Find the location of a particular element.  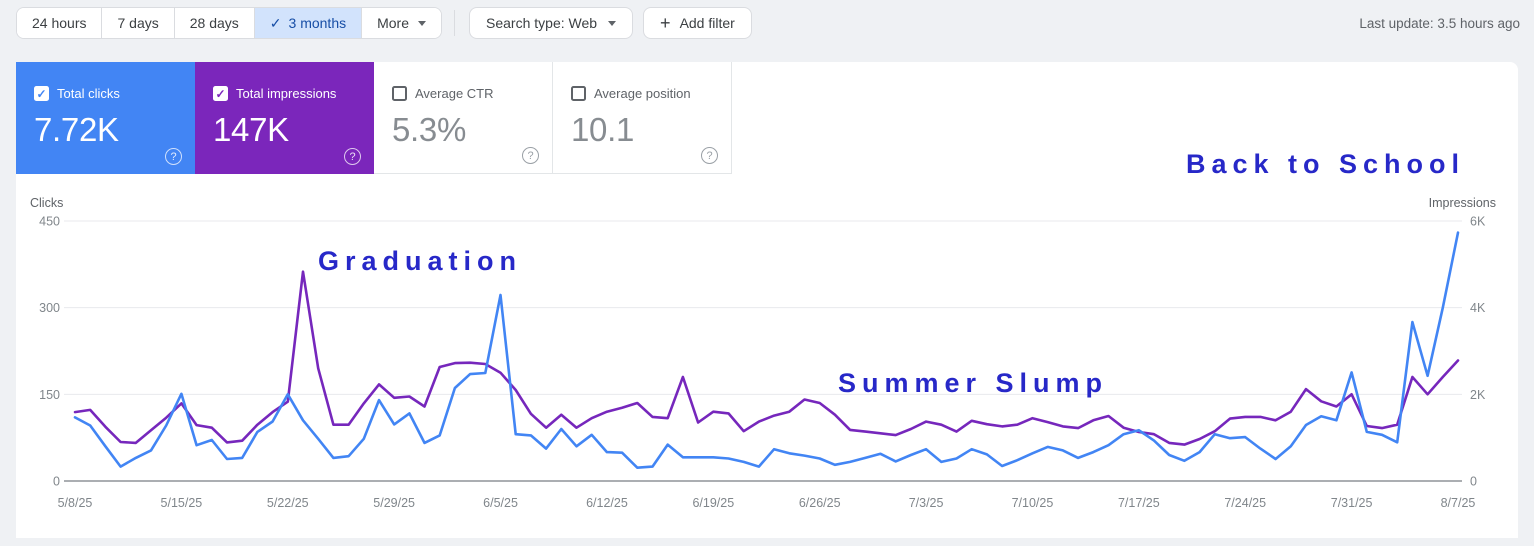

svg-text: 6/5/25 is located at coordinates (500, 503).